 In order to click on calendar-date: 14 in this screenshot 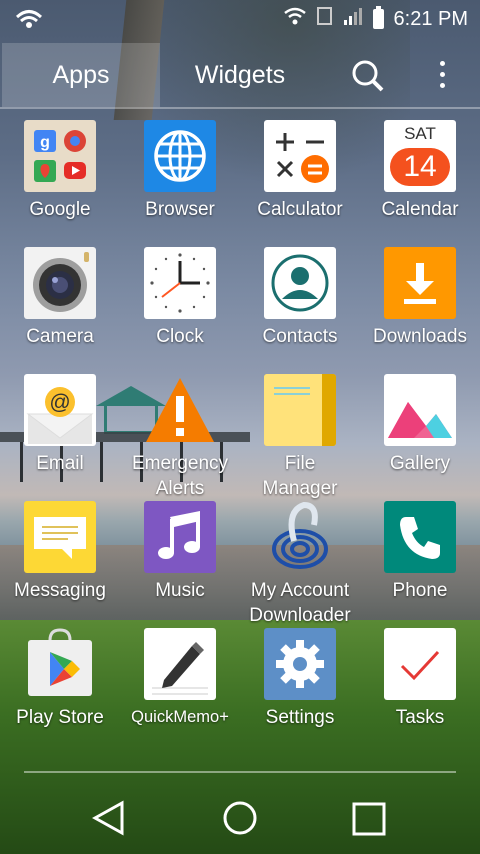, I will do `click(420, 167)`.